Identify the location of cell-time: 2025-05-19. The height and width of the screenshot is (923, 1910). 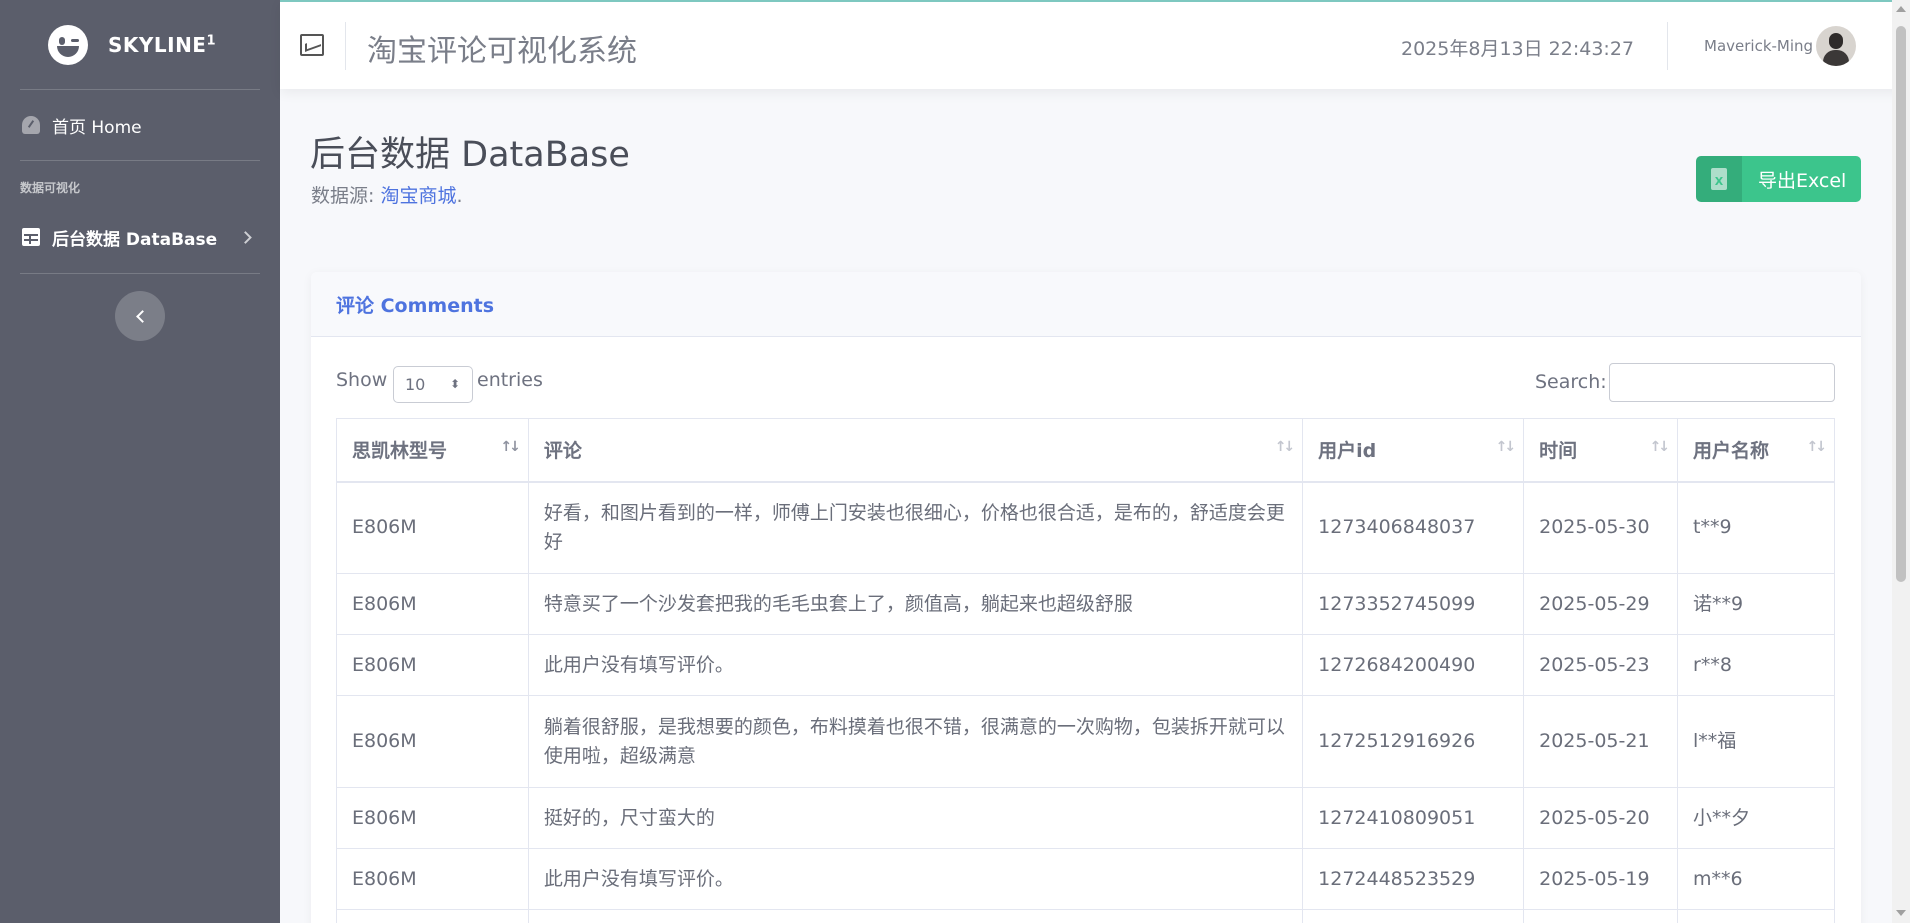
(1601, 879).